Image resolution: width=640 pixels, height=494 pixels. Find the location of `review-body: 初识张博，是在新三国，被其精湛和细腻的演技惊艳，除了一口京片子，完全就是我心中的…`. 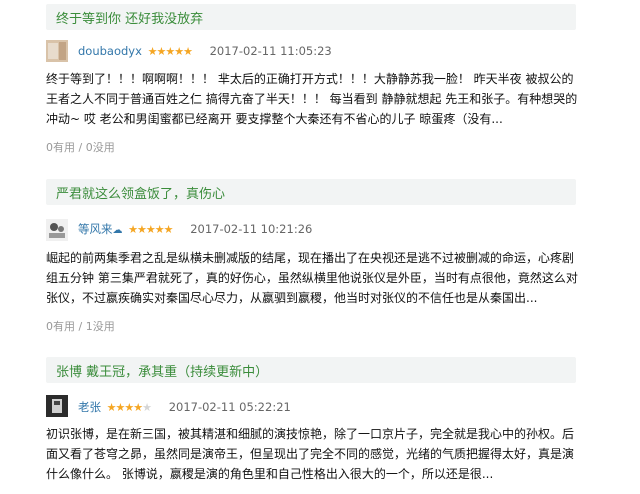

review-body: 初识张博，是在新三国，被其精湛和细腻的演技惊艳，除了一口京片子，完全就是我心中的… is located at coordinates (310, 454).